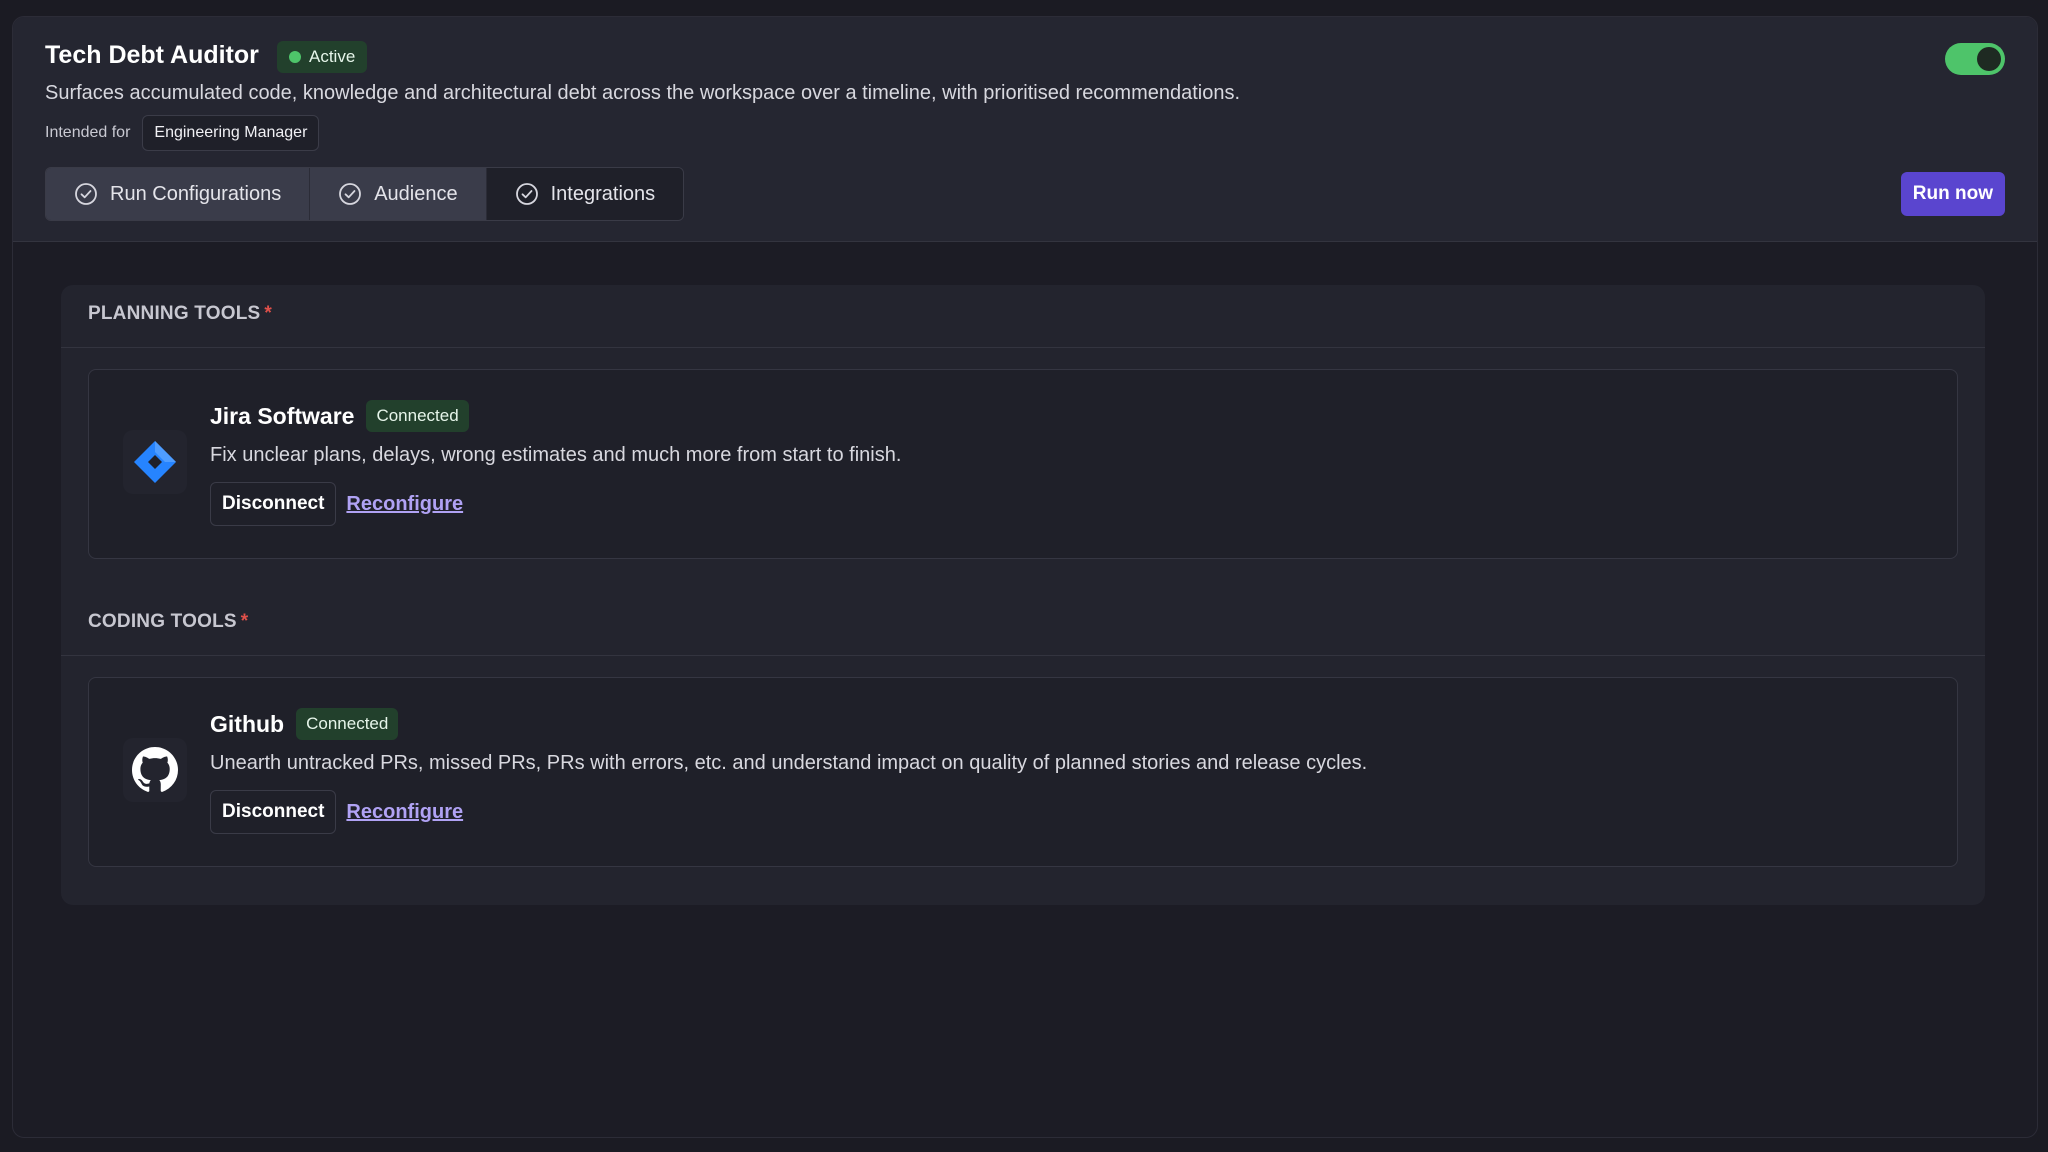  I want to click on tab-label: Audience, so click(416, 193).